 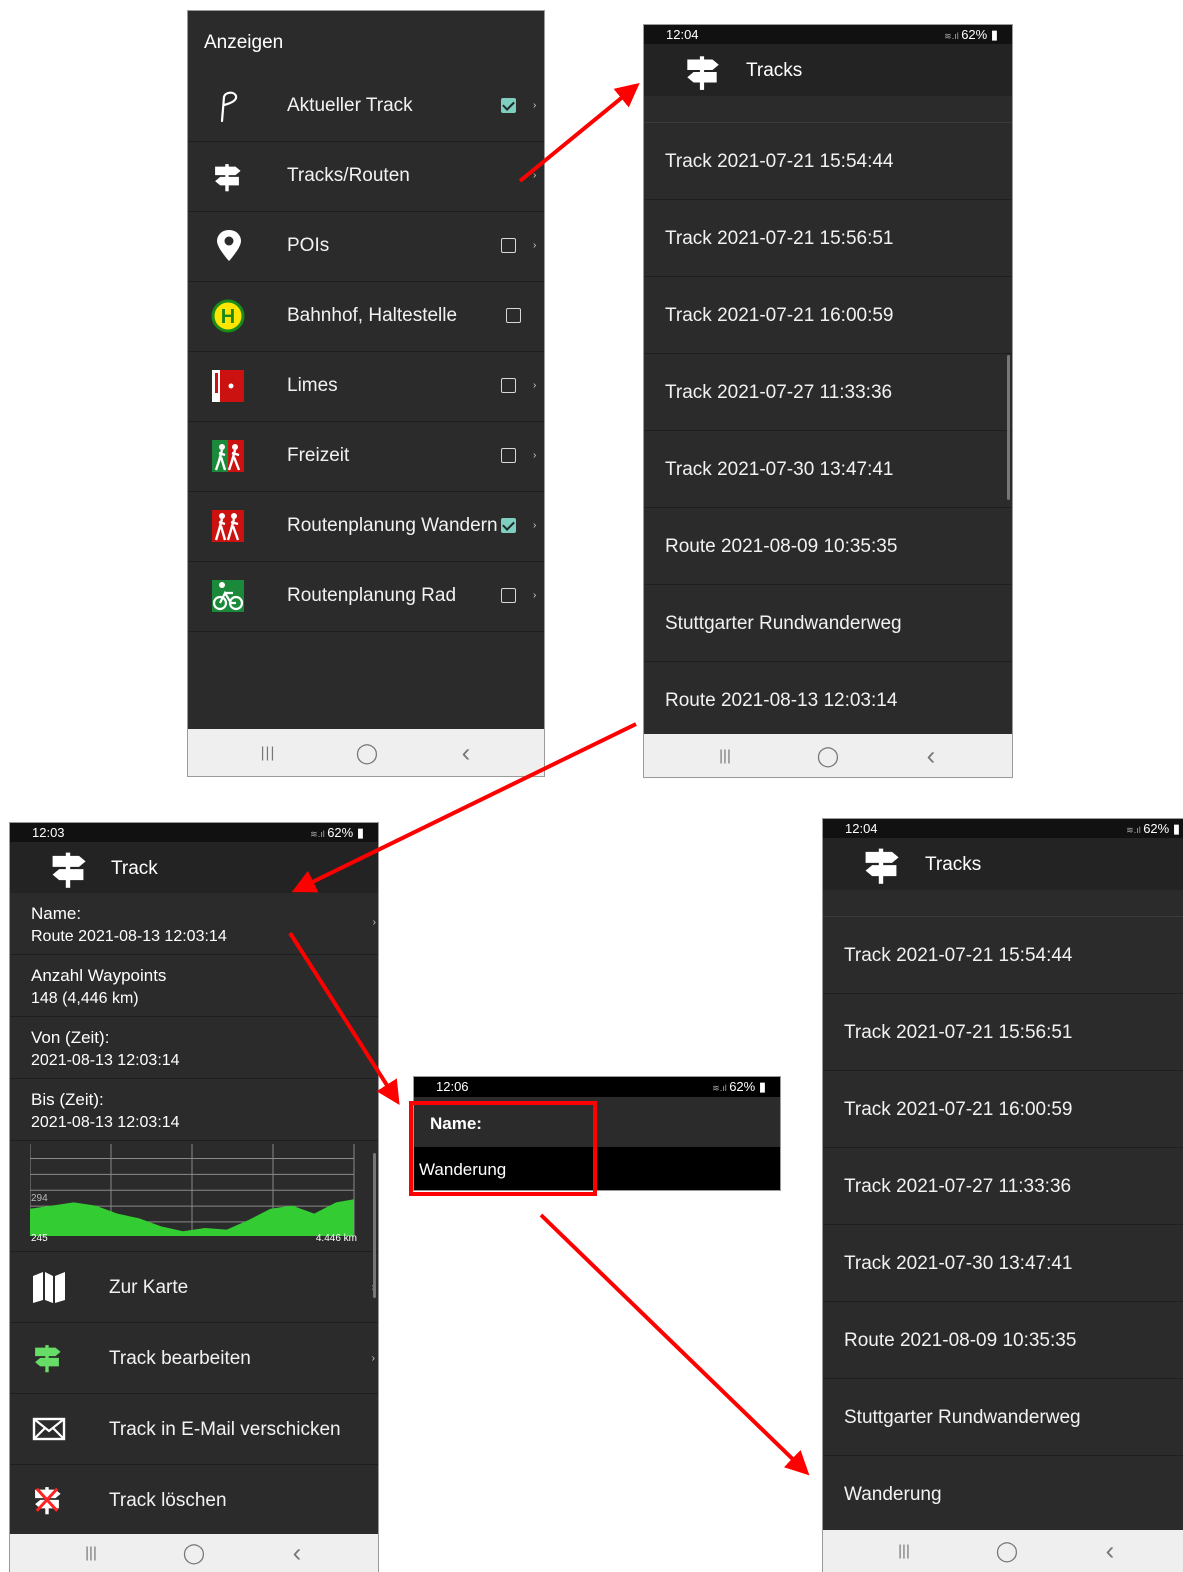 I want to click on menu-item-limes: Limes ›, so click(x=366, y=386).